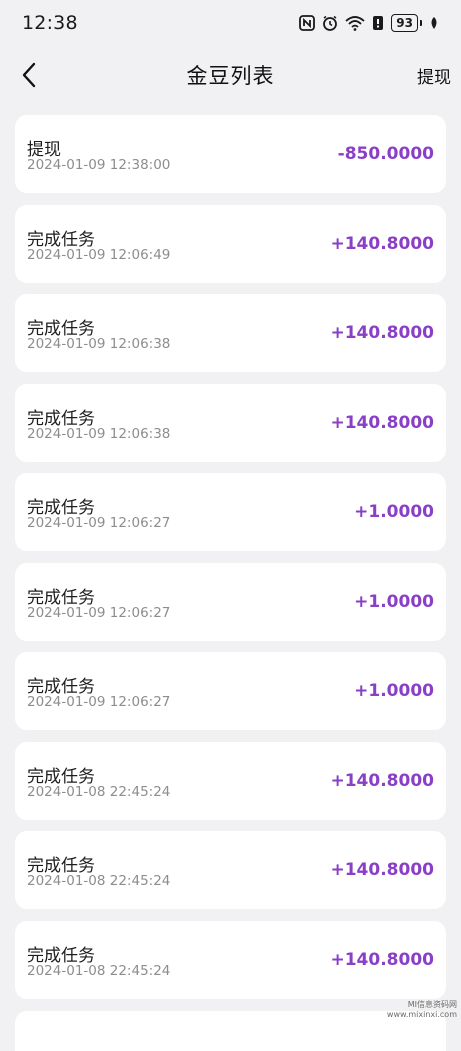 This screenshot has width=461, height=1051. Describe the element at coordinates (369, 23) in the screenshot. I see `status-icons: 93` at that location.